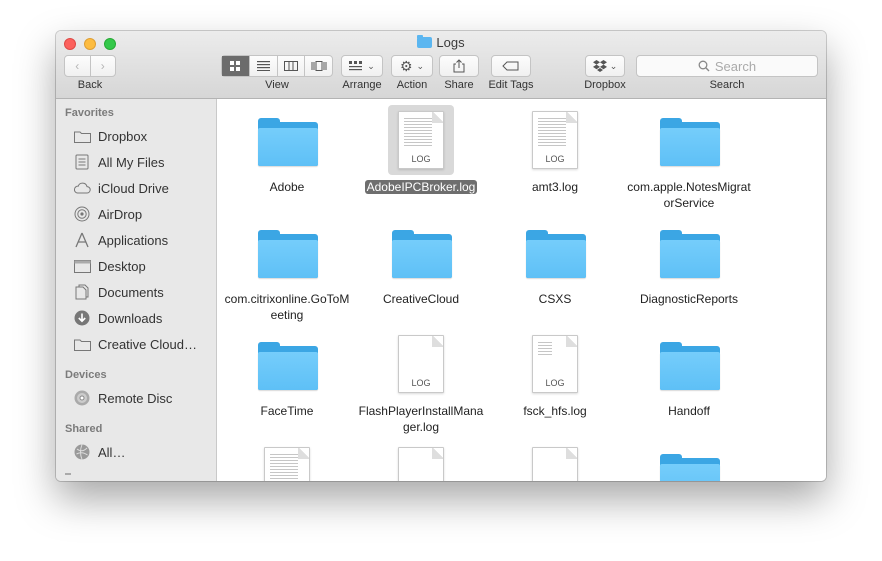 The width and height of the screenshot is (882, 561). Describe the element at coordinates (89, 113) in the screenshot. I see `sidebar-heading-favorites: Favorites` at that location.